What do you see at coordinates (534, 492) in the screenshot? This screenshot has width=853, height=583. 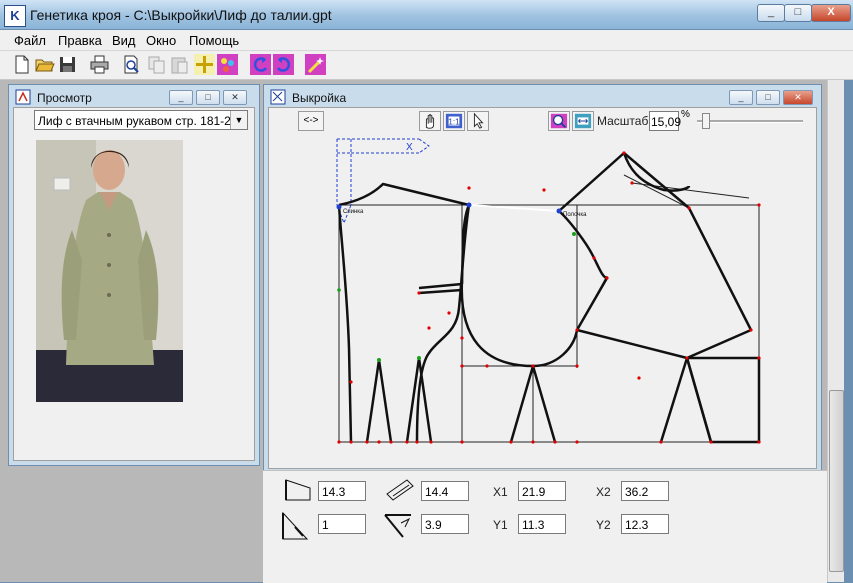 I see `x1-value: 21.9` at bounding box center [534, 492].